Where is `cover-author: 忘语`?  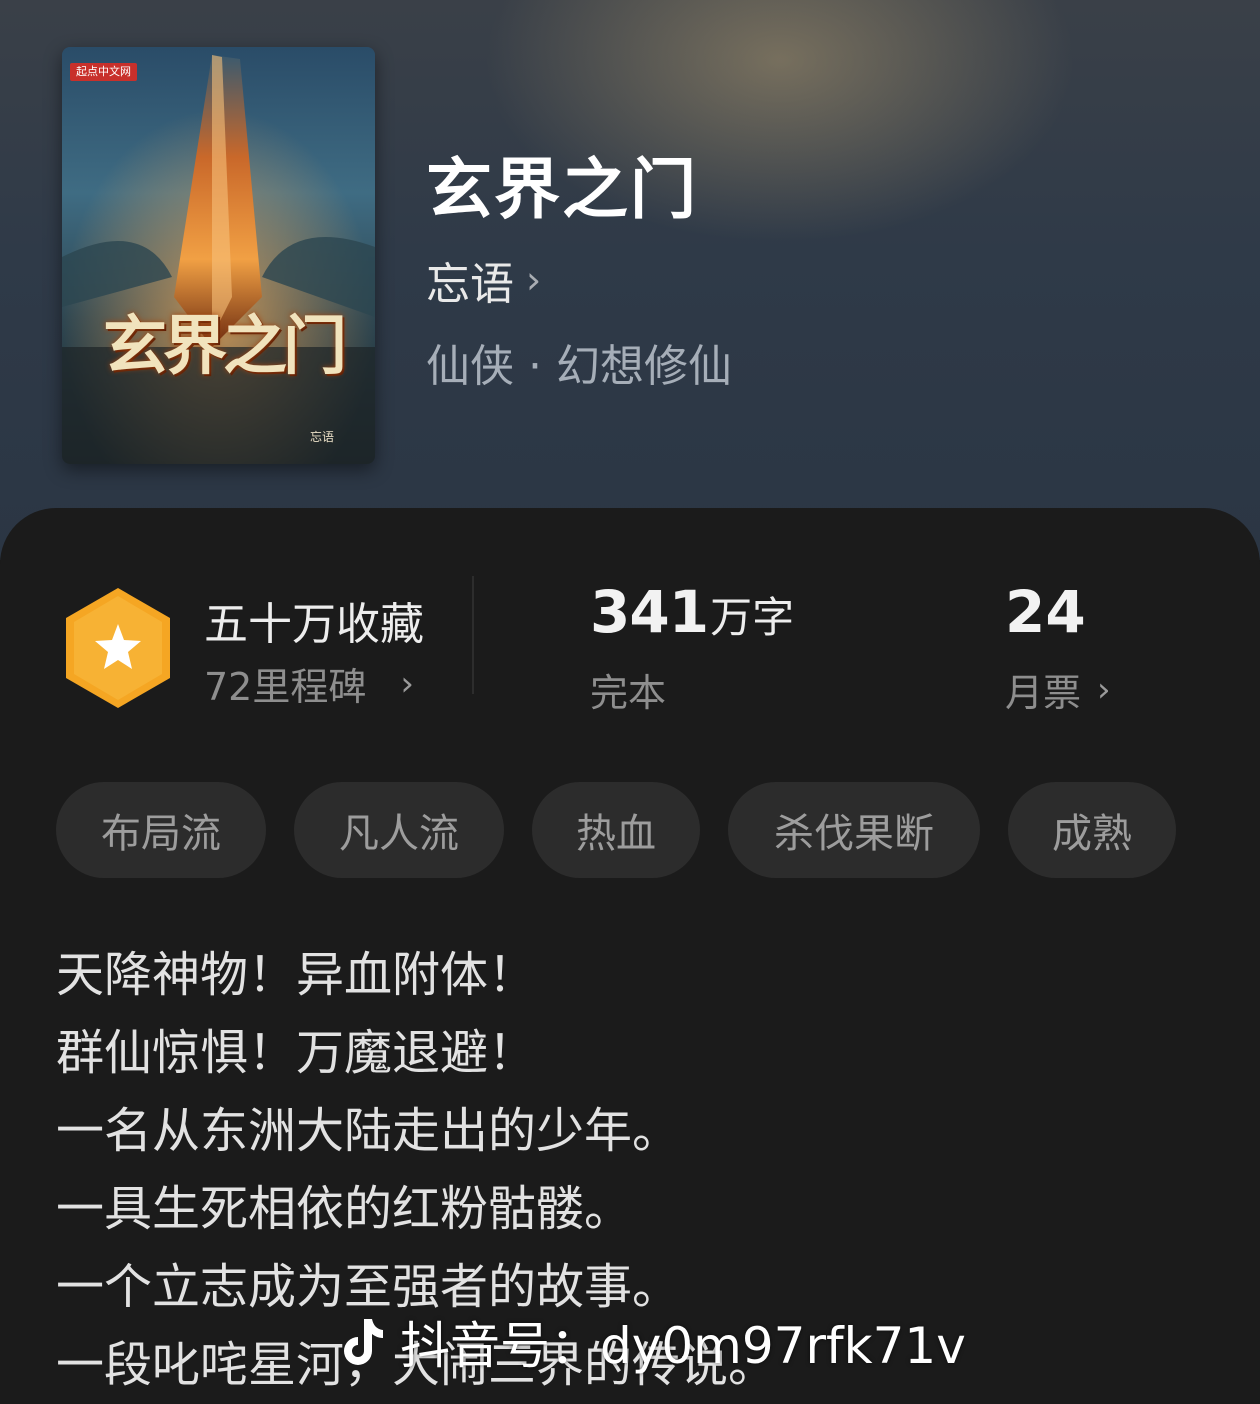
cover-author: 忘语 is located at coordinates (322, 437).